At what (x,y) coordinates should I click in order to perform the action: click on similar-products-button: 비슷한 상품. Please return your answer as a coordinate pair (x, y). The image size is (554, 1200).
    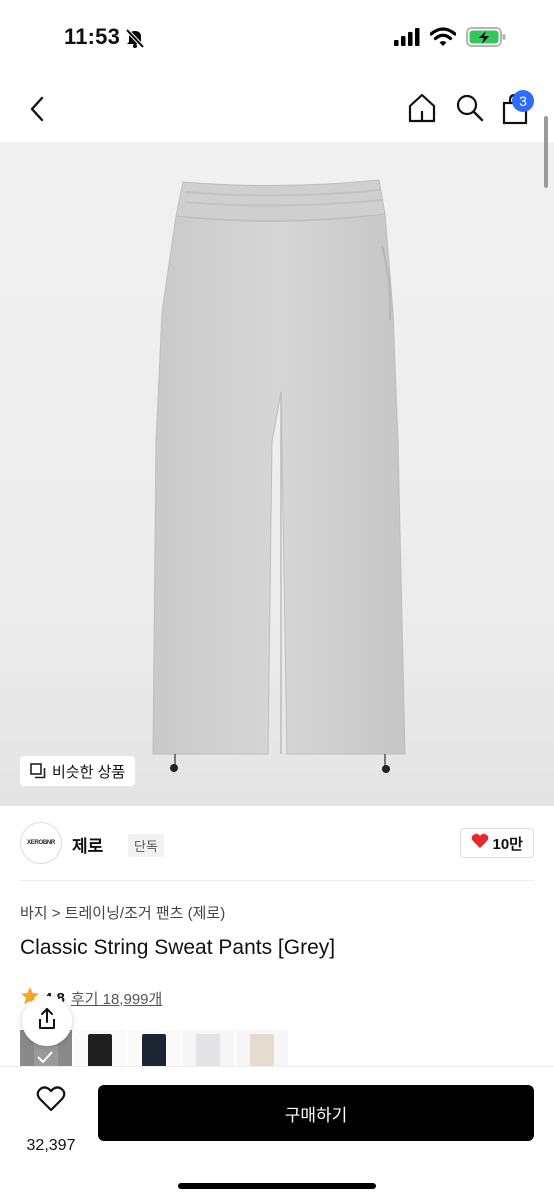
    Looking at the image, I should click on (78, 771).